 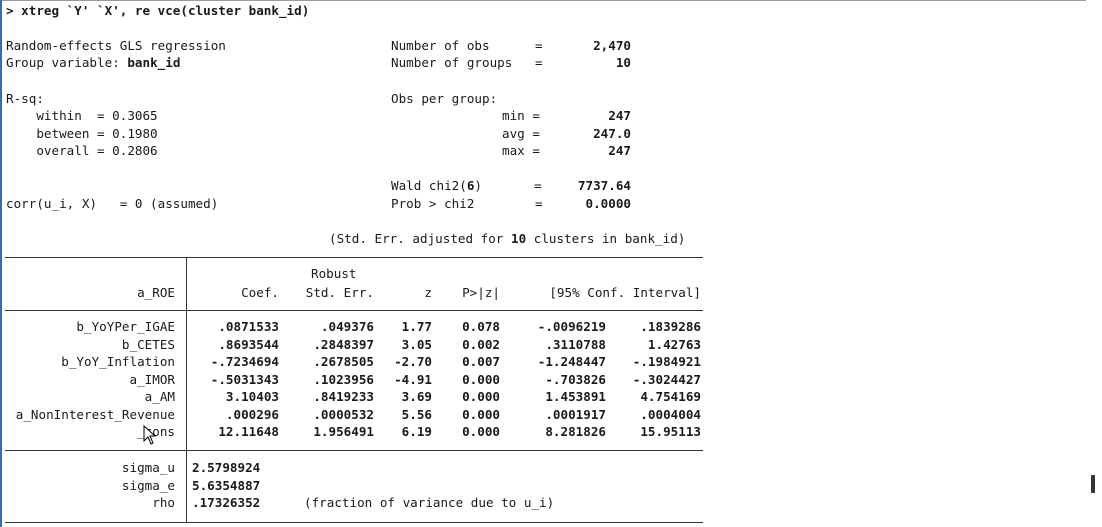 I want to click on coef-row-z: 6.19, so click(x=416, y=431).